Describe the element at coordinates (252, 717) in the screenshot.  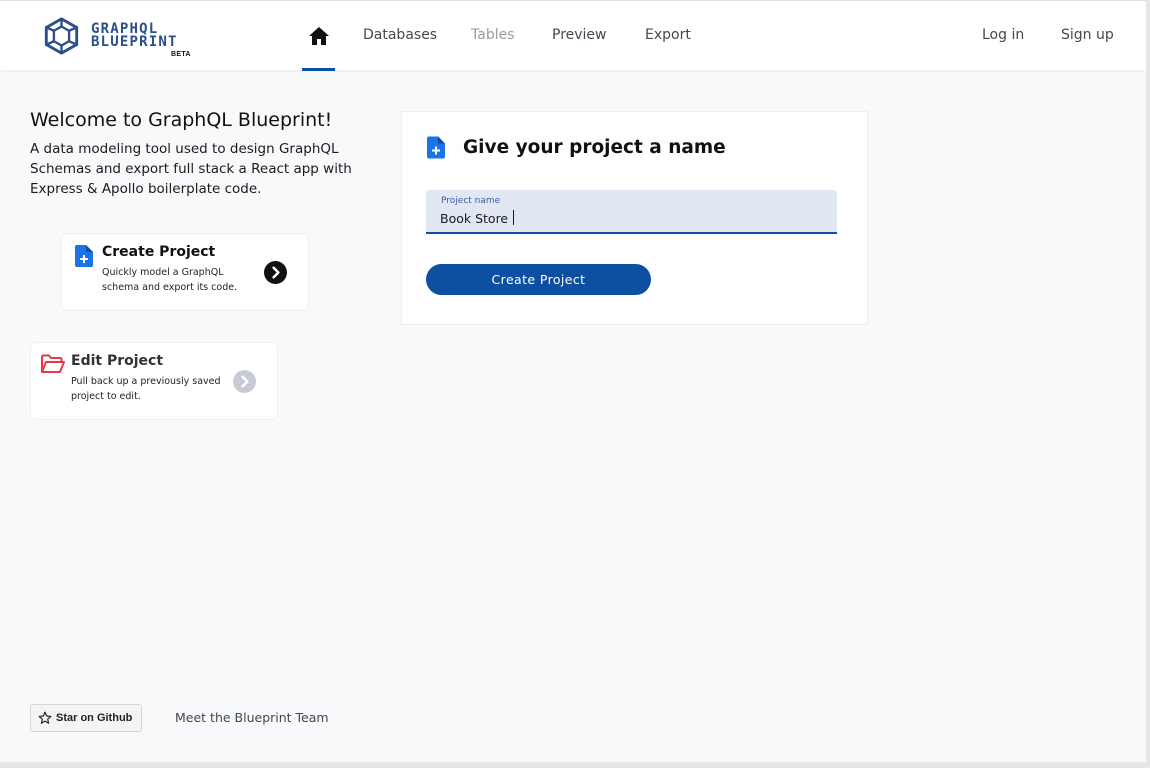
I see `meet-team-link: Meet the Blueprint Team` at that location.